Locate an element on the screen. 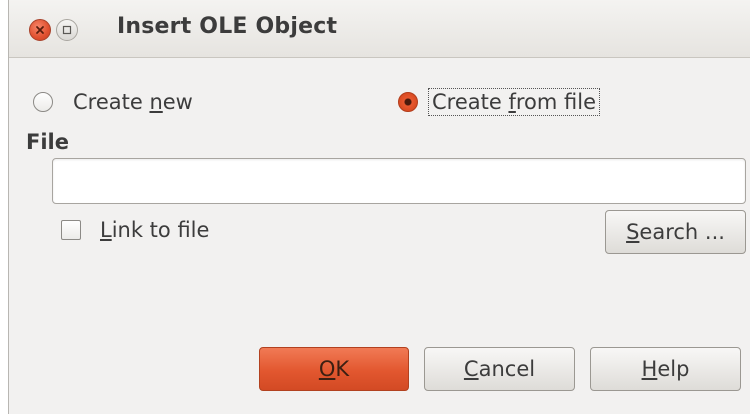  create-from-file-radio: Create from file is located at coordinates (499, 102).